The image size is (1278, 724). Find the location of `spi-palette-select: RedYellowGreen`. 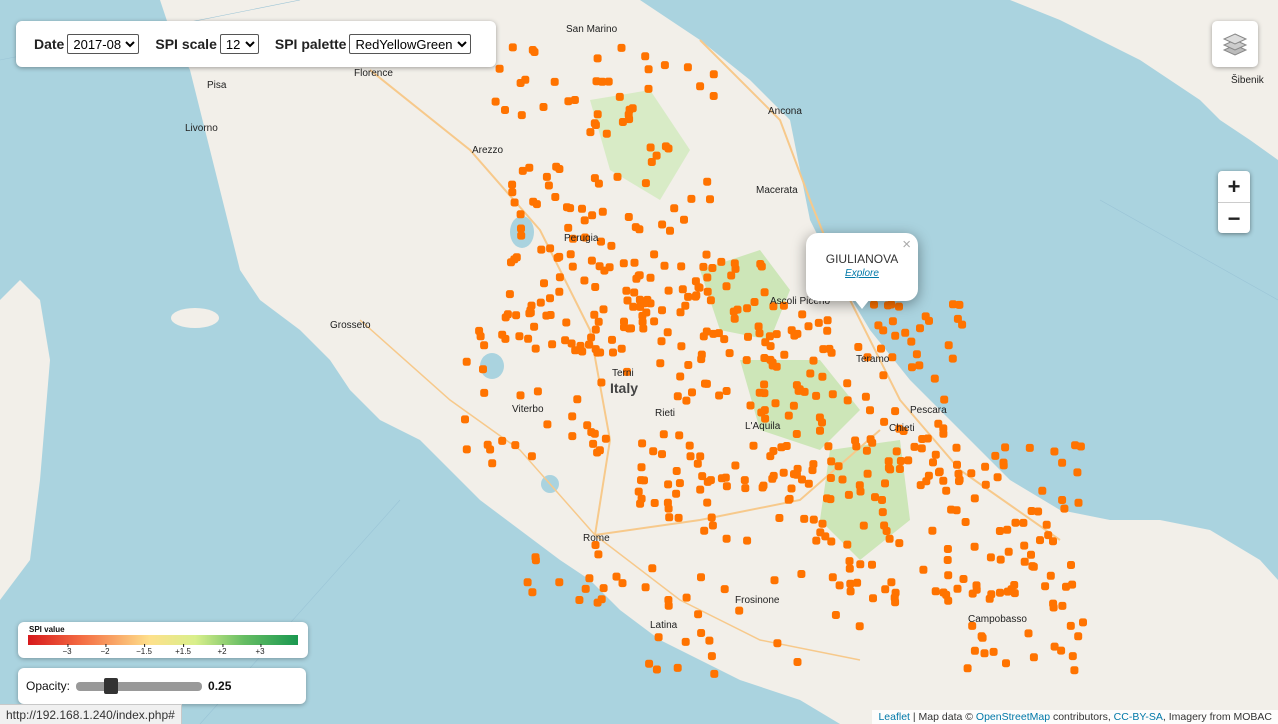

spi-palette-select: RedYellowGreen is located at coordinates (410, 44).